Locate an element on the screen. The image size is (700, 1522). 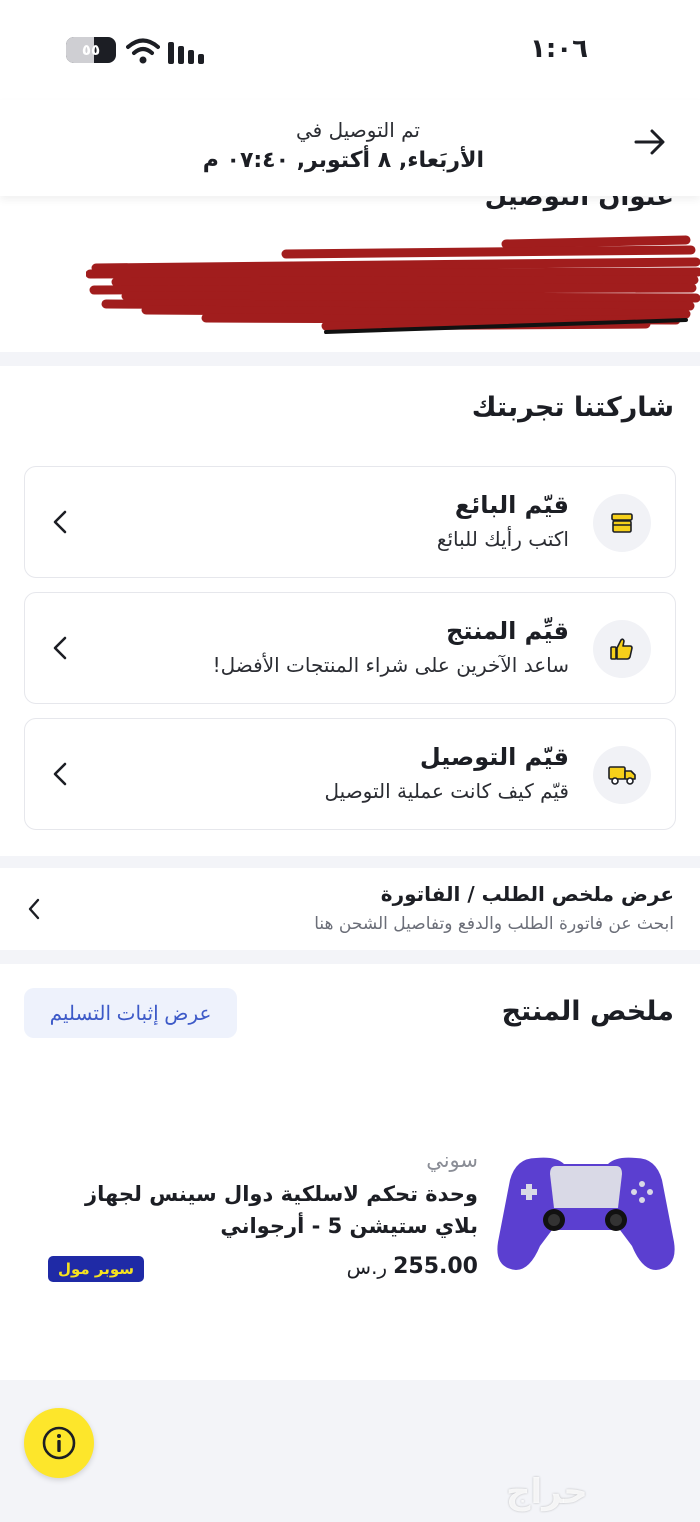
rate-product-subtitle: ساعد الآخرين على شراء المنتجات الأفضل! is located at coordinates (390, 665).